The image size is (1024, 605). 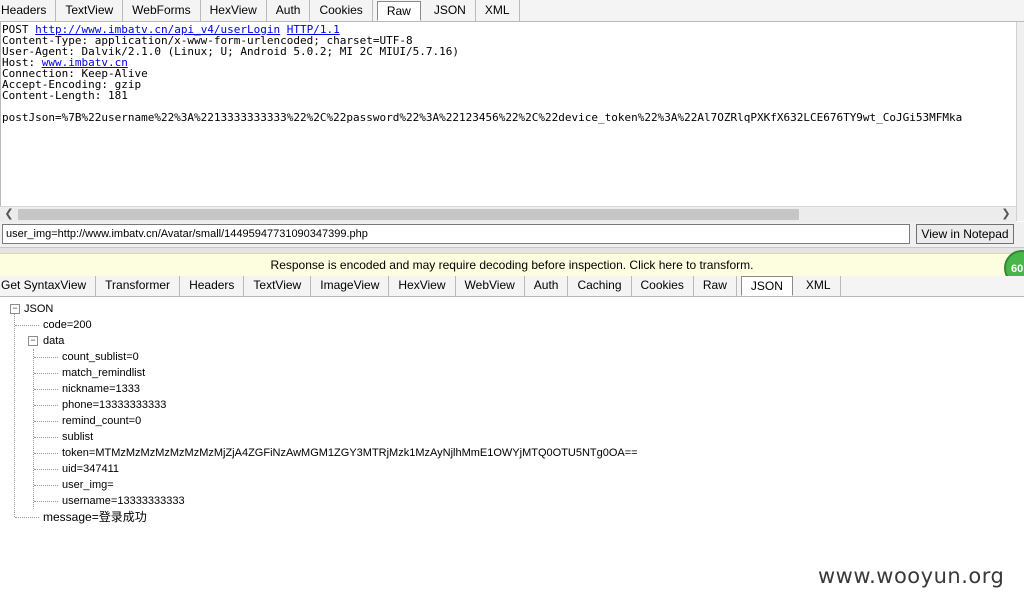 What do you see at coordinates (48, 286) in the screenshot?
I see `tab-get-syntaxview: Get SyntaxView` at bounding box center [48, 286].